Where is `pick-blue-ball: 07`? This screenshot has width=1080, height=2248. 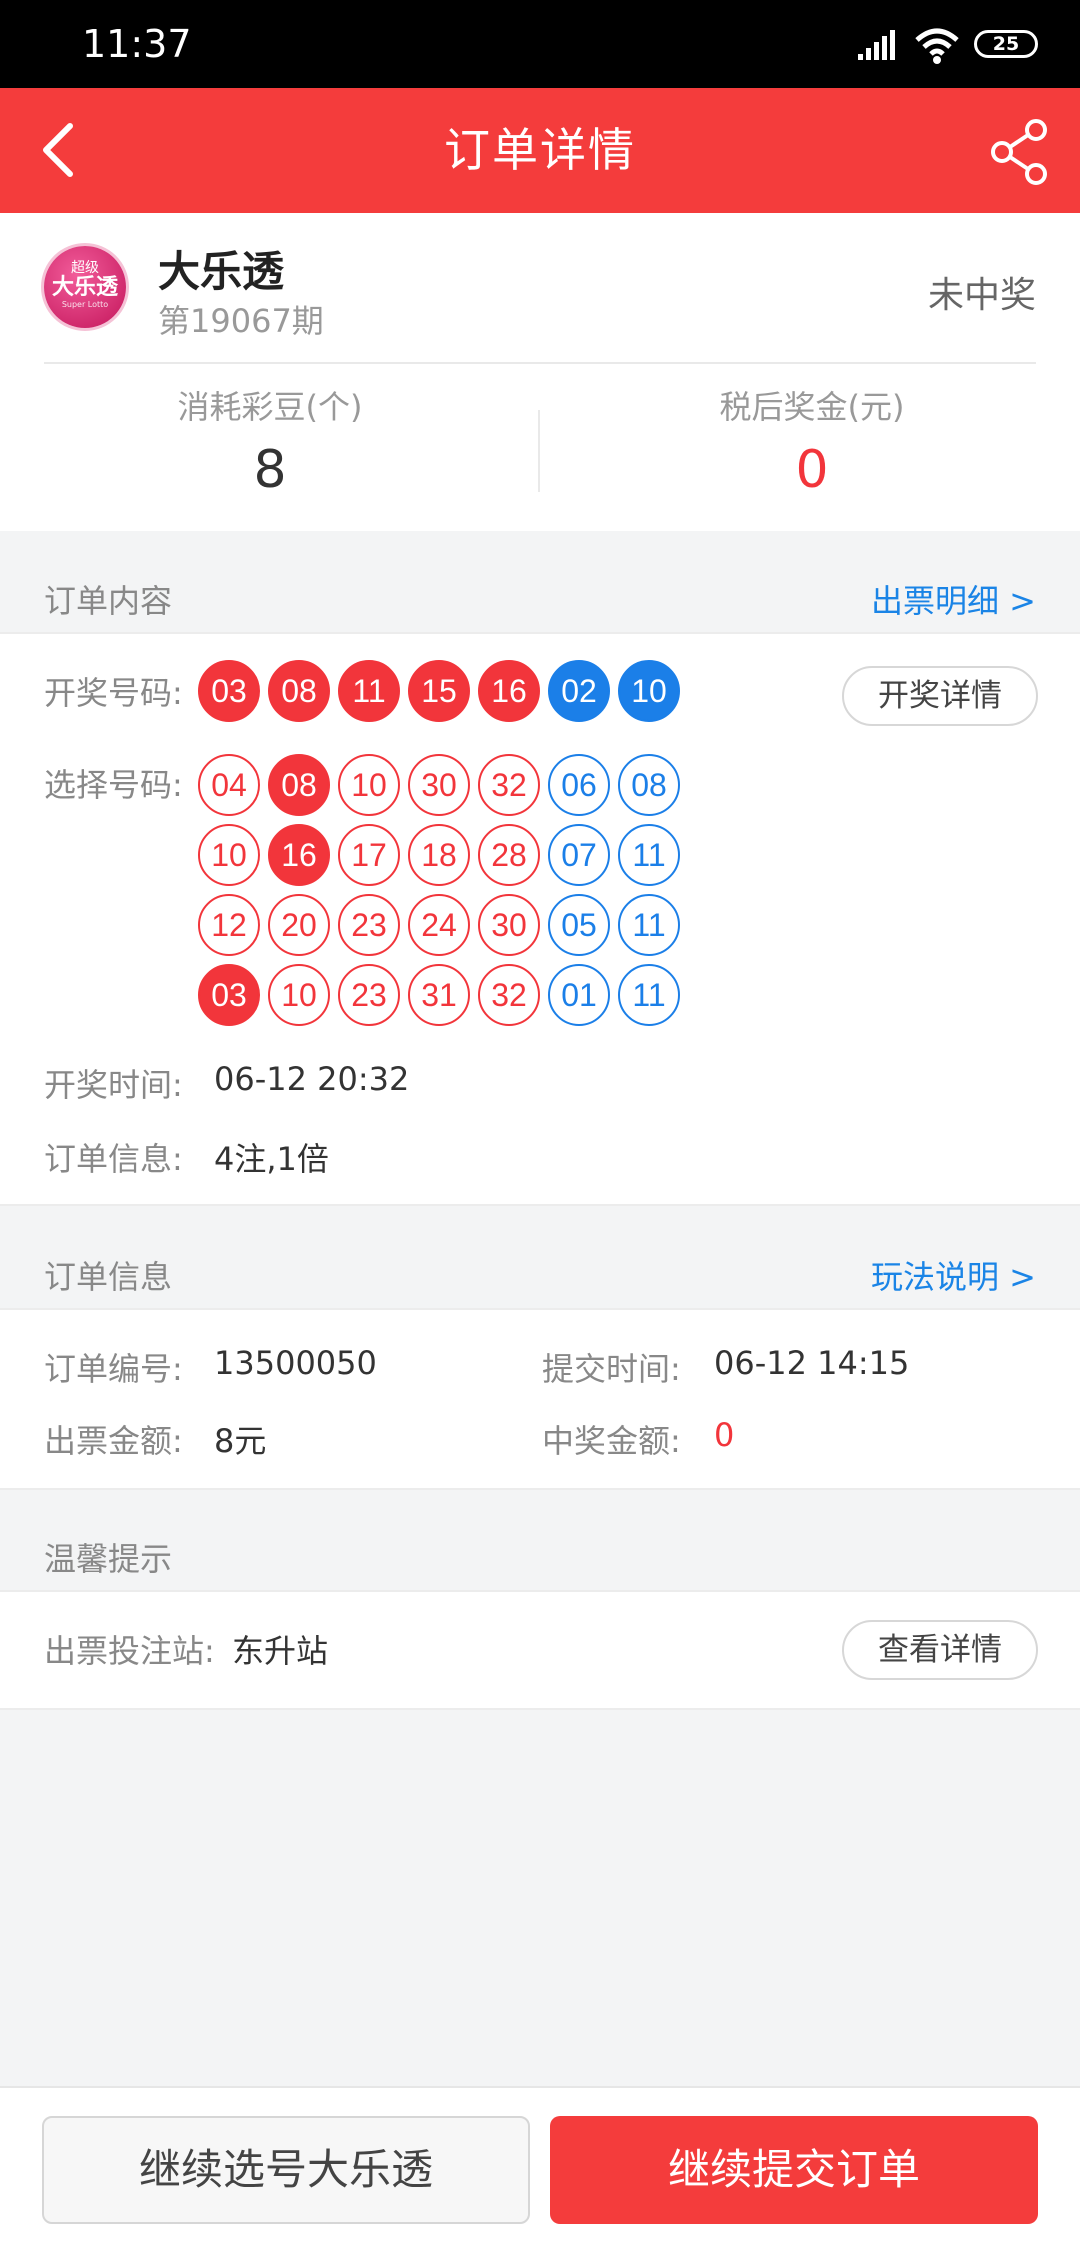
pick-blue-ball: 07 is located at coordinates (579, 855).